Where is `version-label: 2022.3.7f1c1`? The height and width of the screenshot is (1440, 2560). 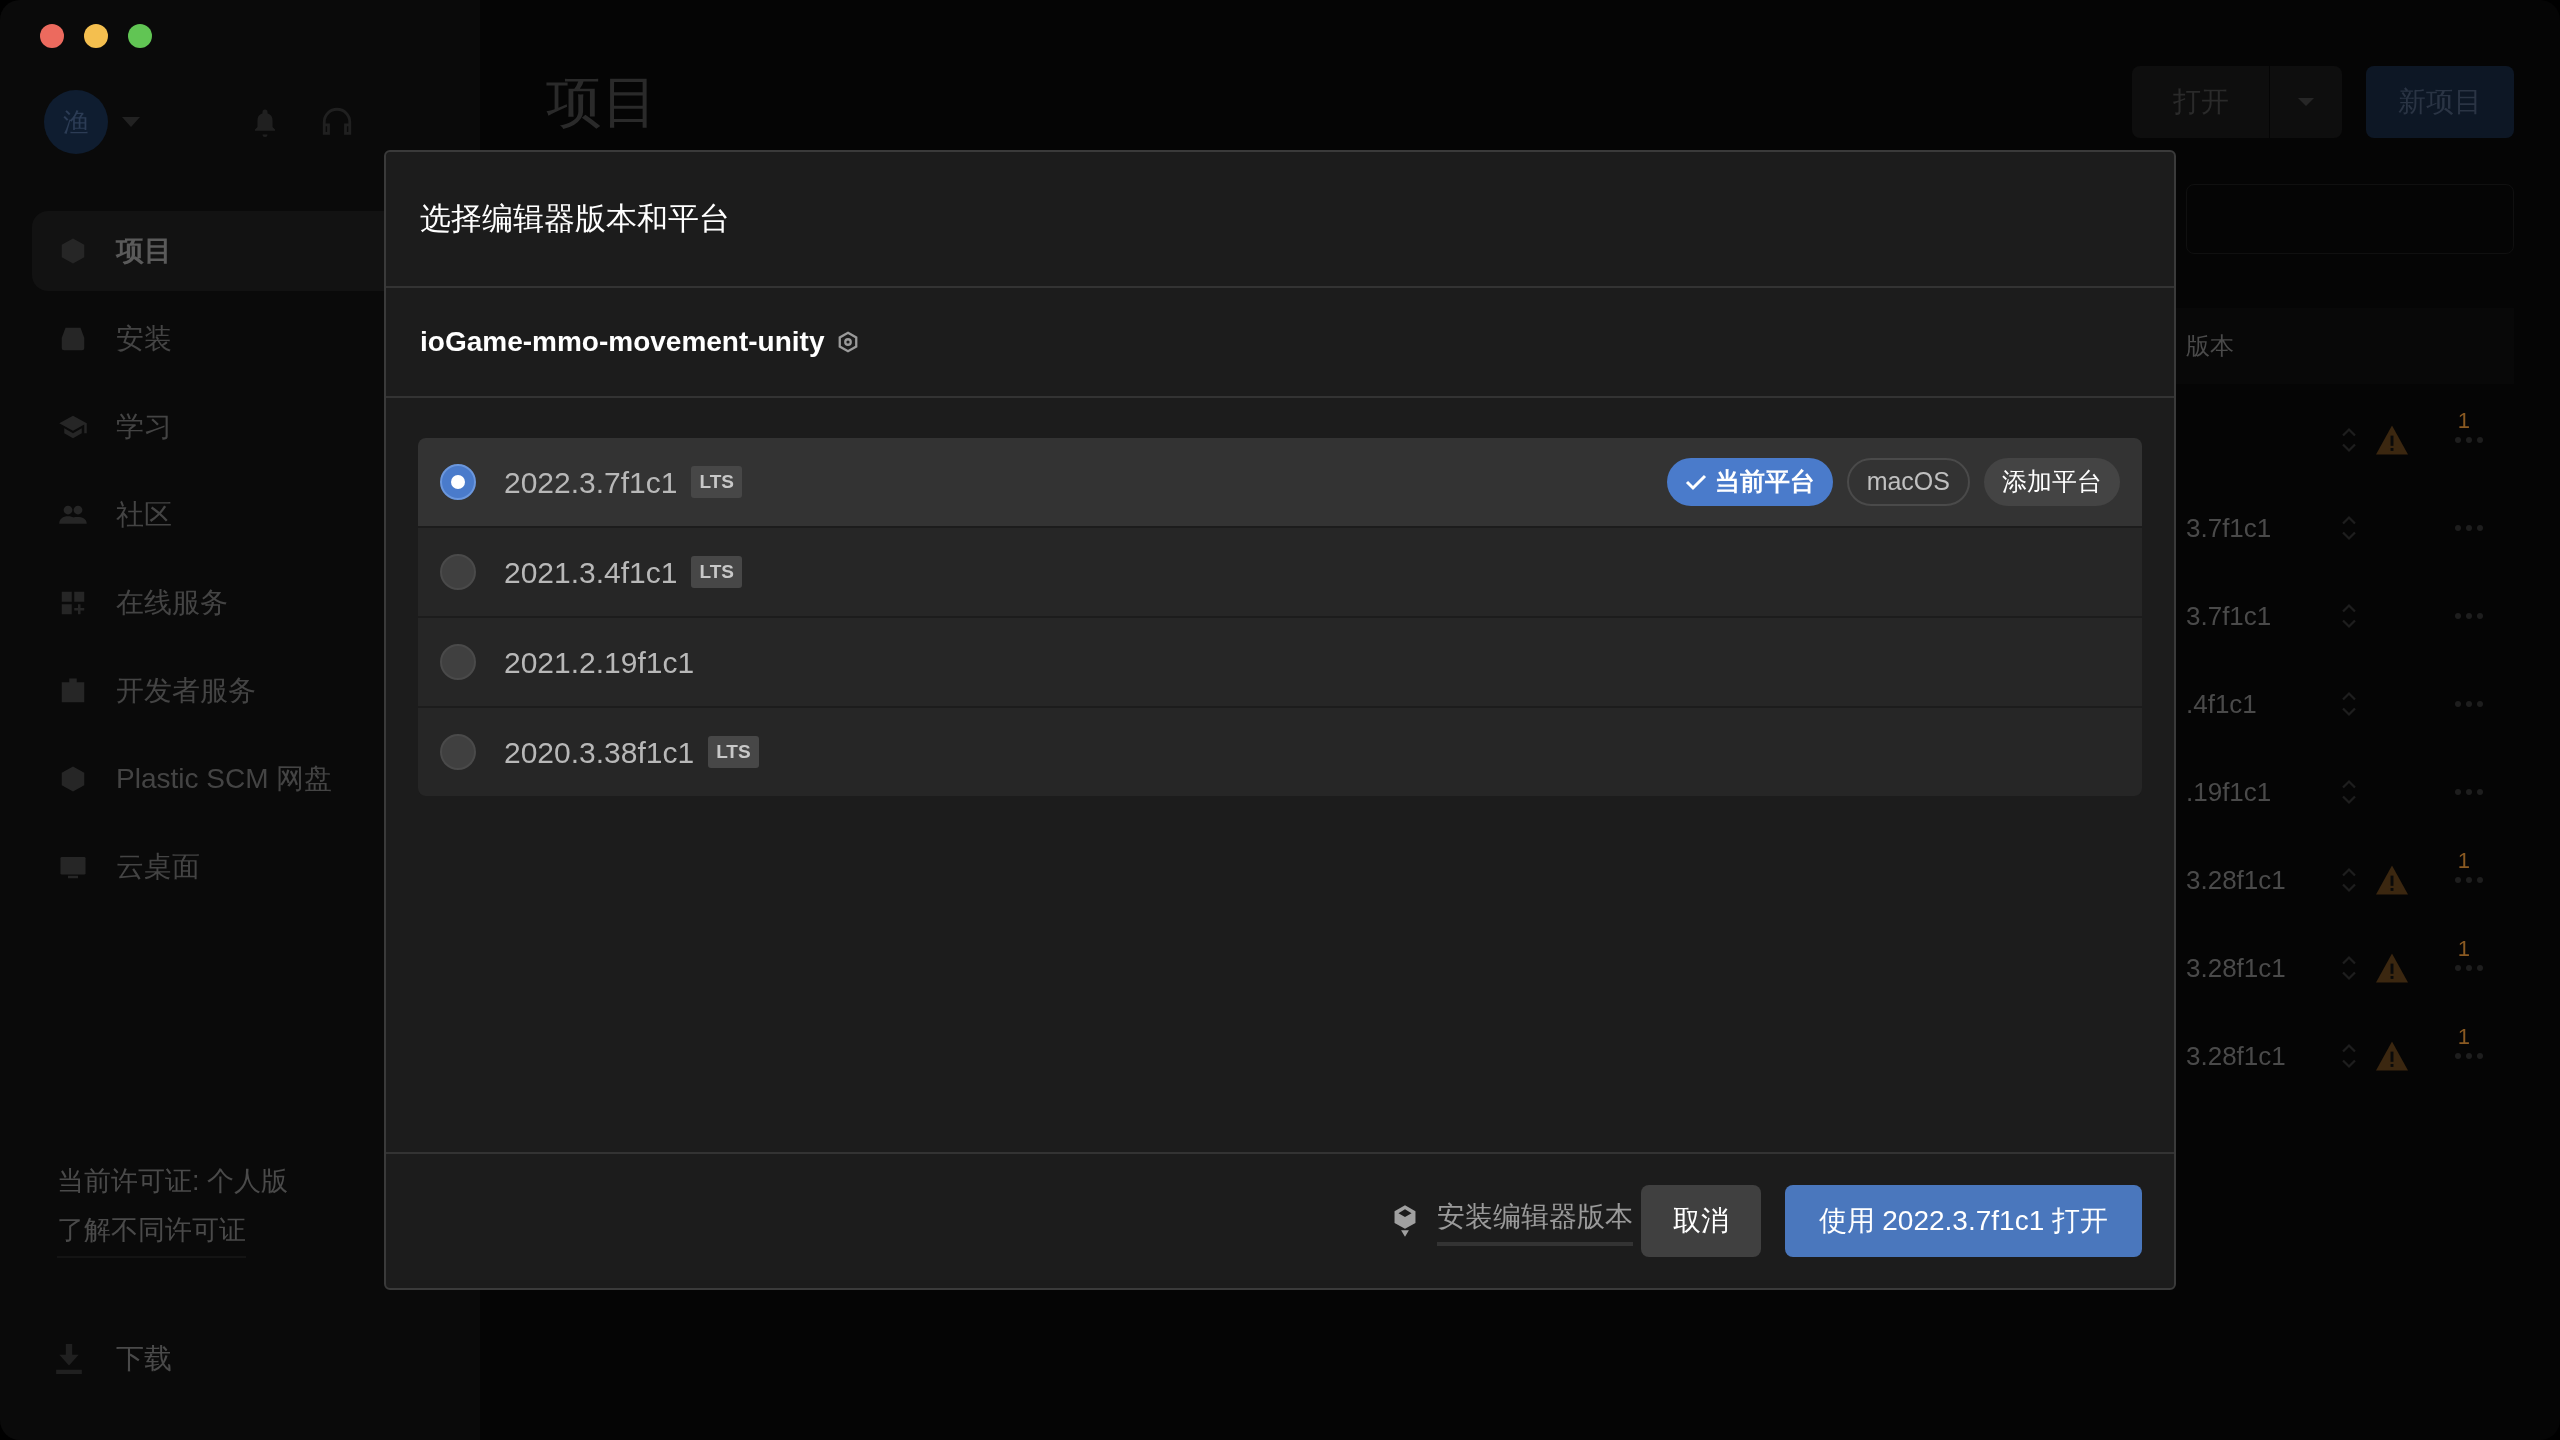 version-label: 2022.3.7f1c1 is located at coordinates (591, 482).